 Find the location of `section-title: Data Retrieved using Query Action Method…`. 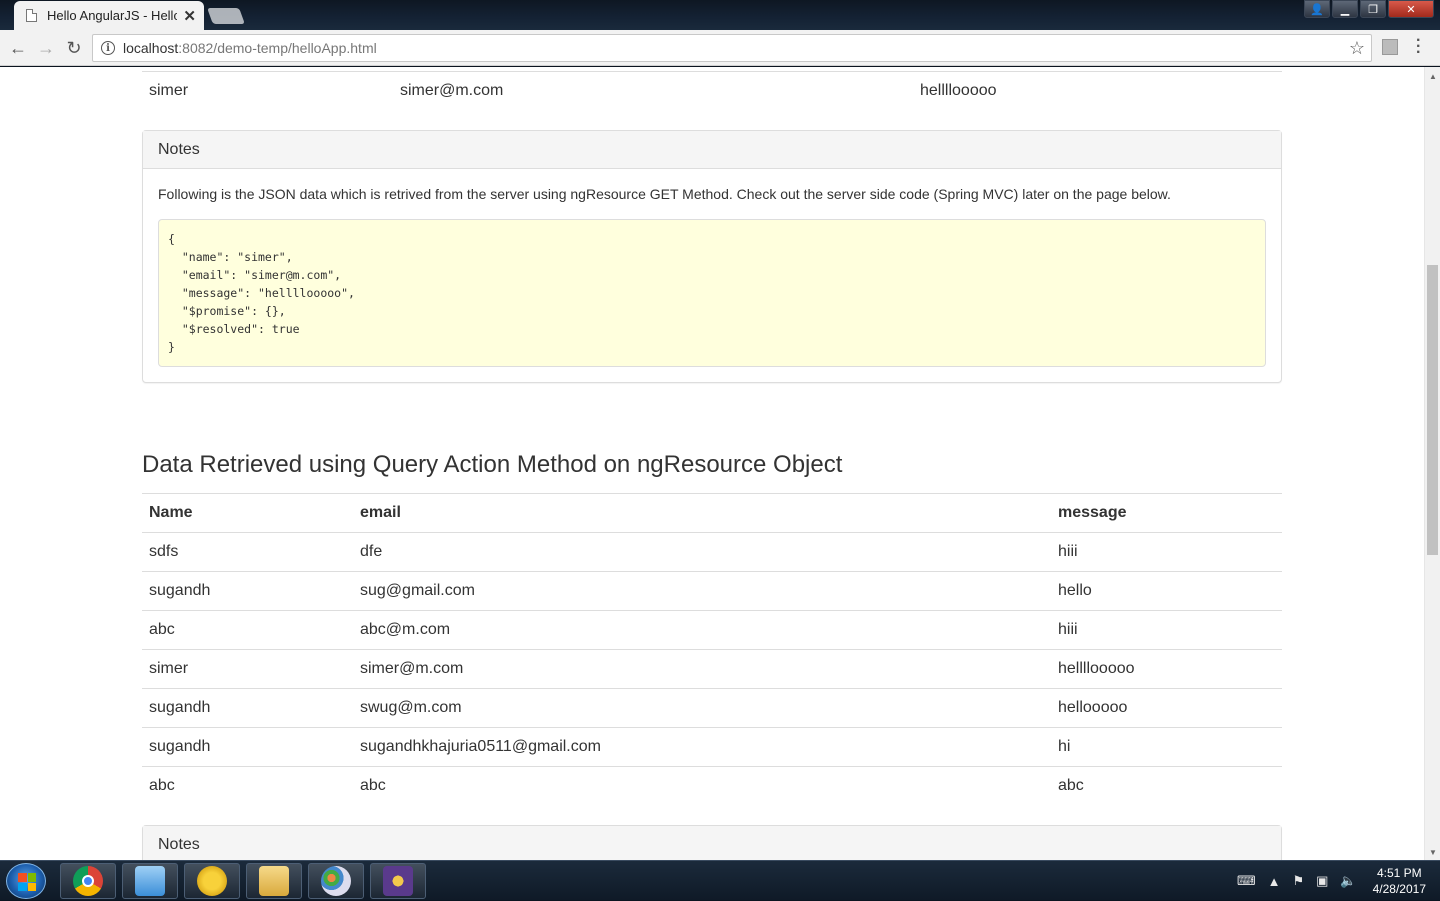

section-title: Data Retrieved using Query Action Method… is located at coordinates (492, 464).